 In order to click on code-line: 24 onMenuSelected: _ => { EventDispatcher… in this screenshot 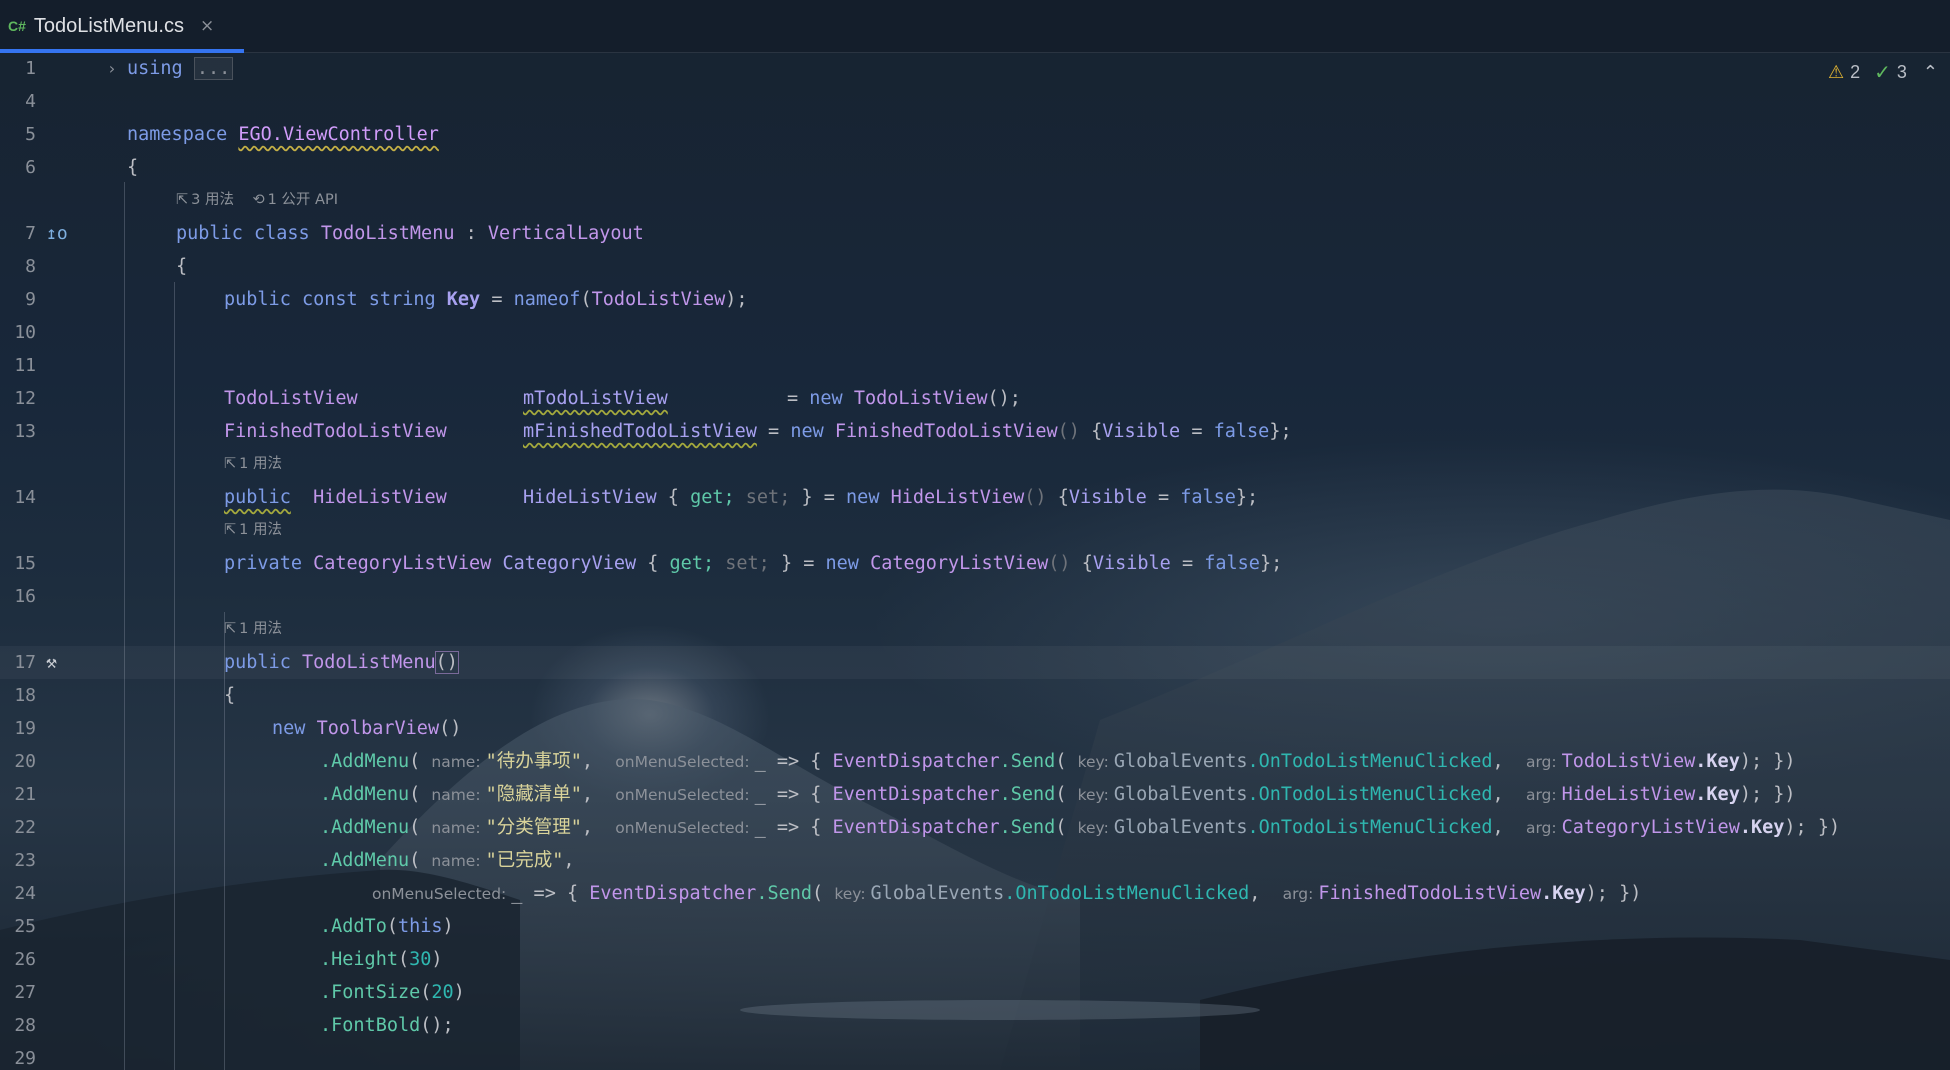, I will do `click(975, 893)`.